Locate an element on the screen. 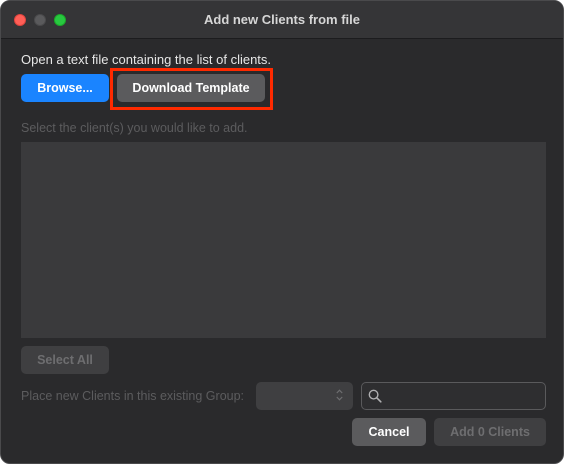 The image size is (564, 464). up-down-chevron-icon is located at coordinates (339, 395).